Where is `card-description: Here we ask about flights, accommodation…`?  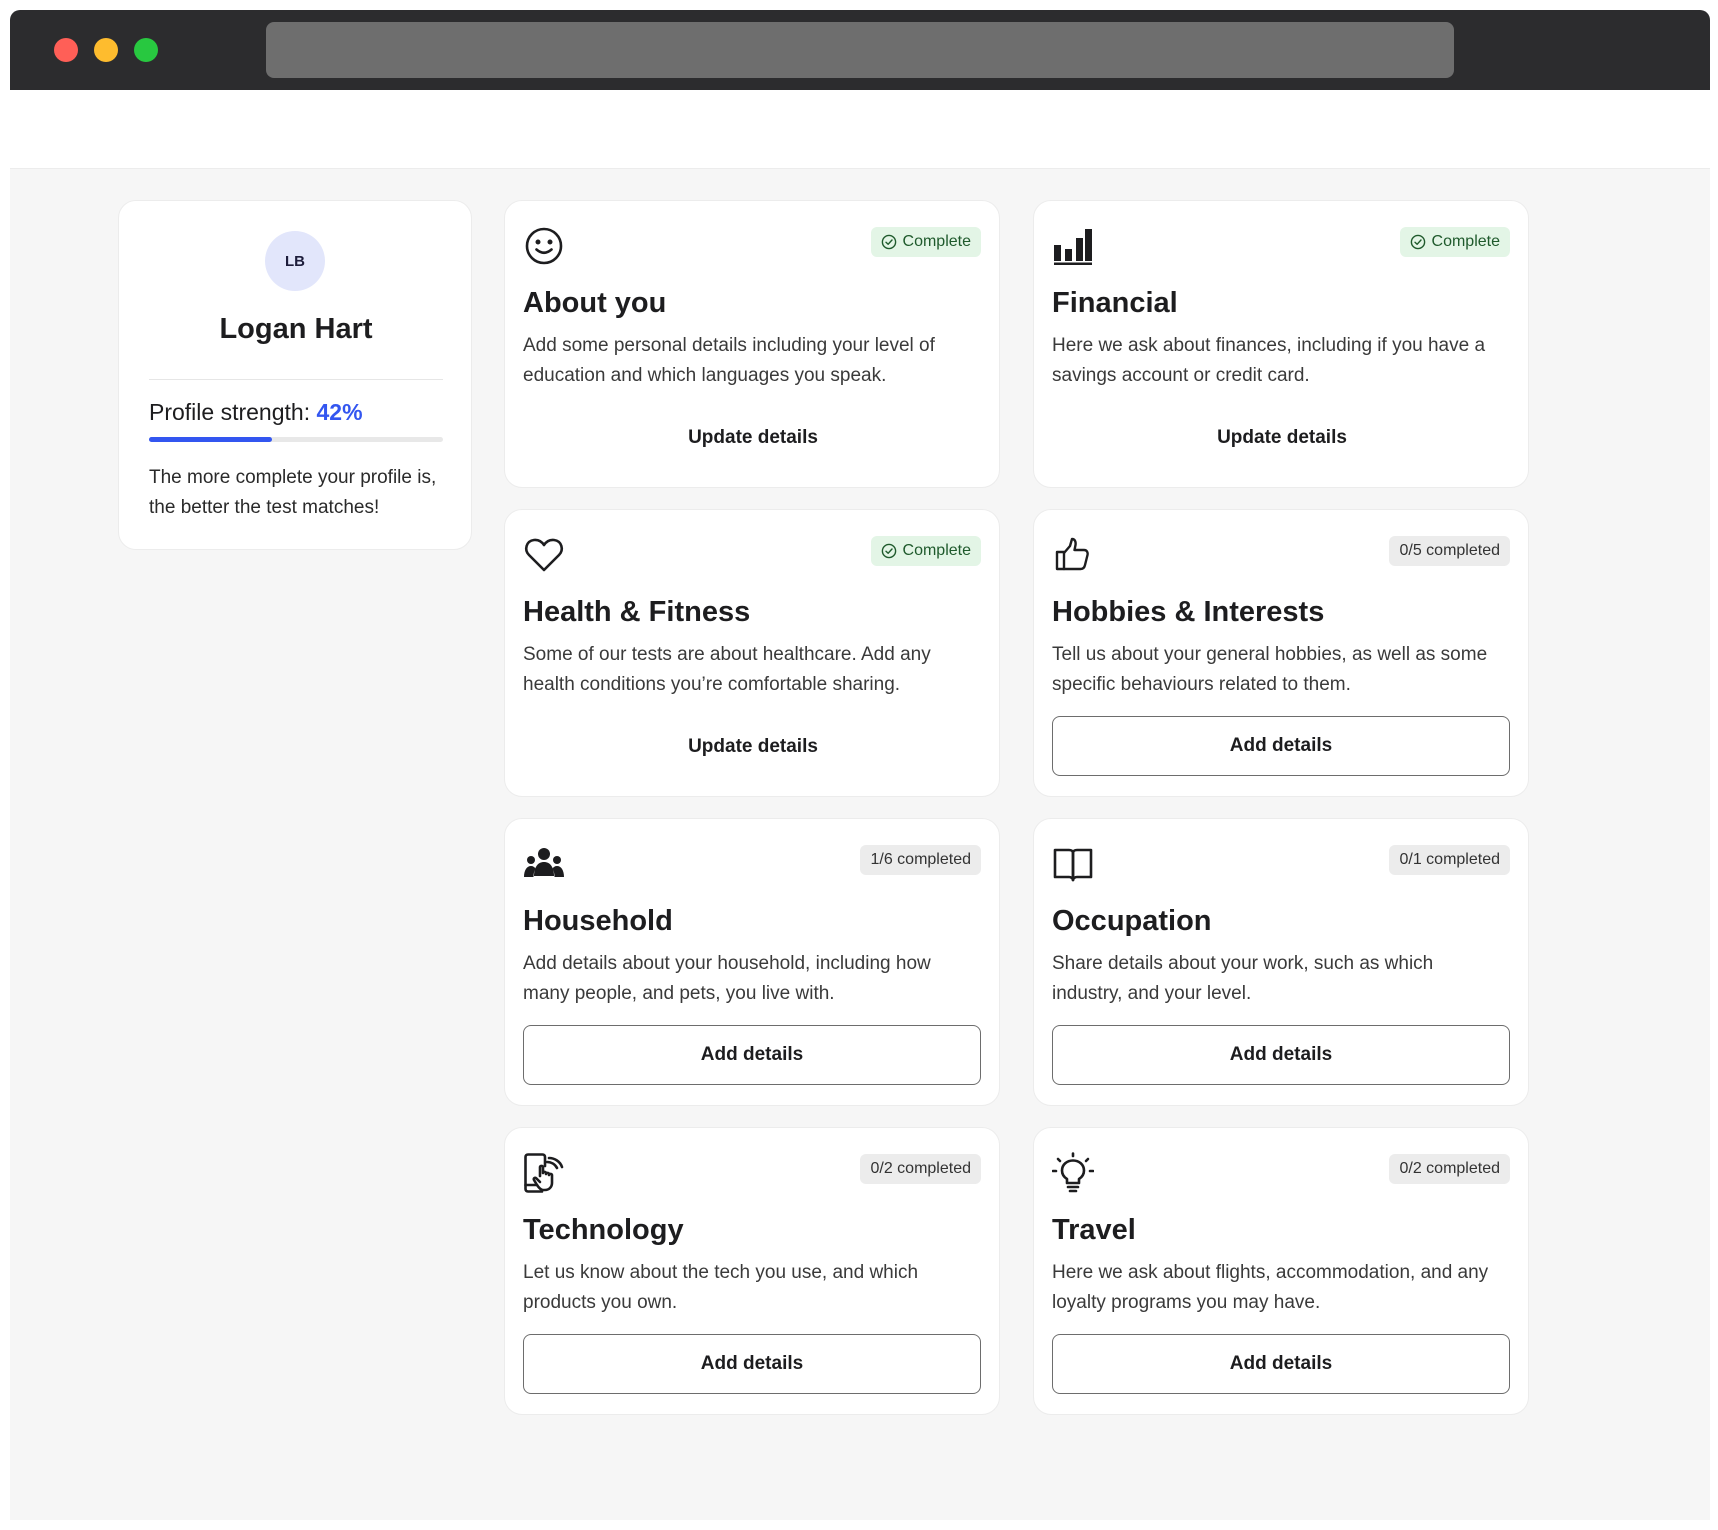
card-description: Here we ask about flights, accommodation… is located at coordinates (1270, 1287).